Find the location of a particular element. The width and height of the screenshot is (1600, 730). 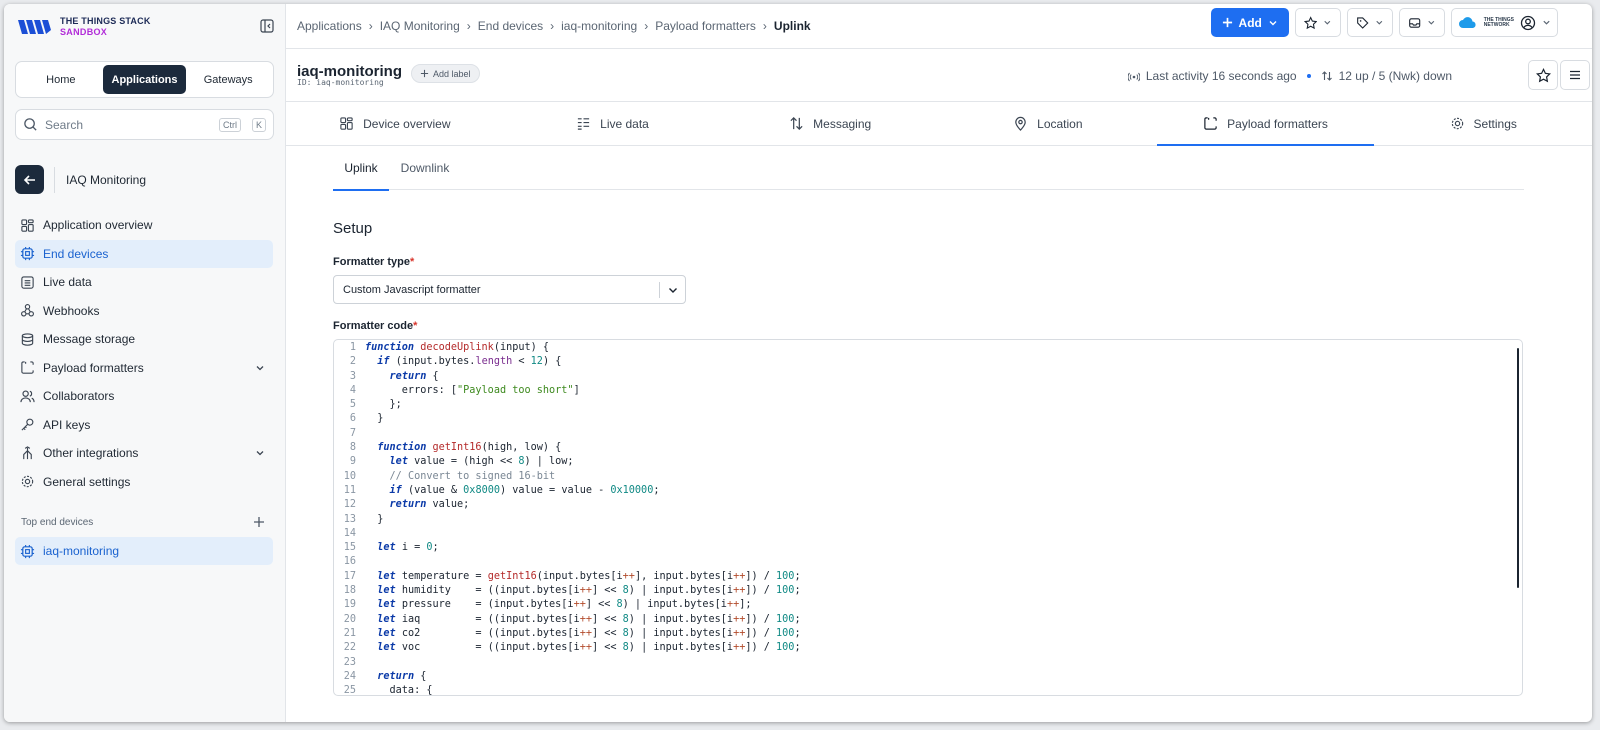

add-button: Add is located at coordinates (1249, 22).